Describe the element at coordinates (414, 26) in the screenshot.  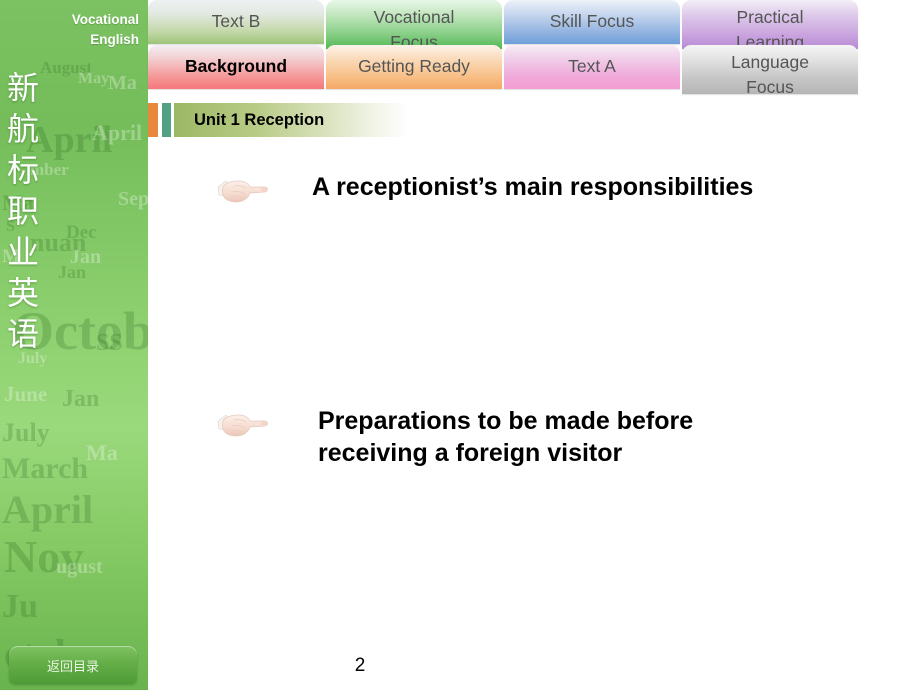
I see `tab-vocational-focus: Vocational Focus` at that location.